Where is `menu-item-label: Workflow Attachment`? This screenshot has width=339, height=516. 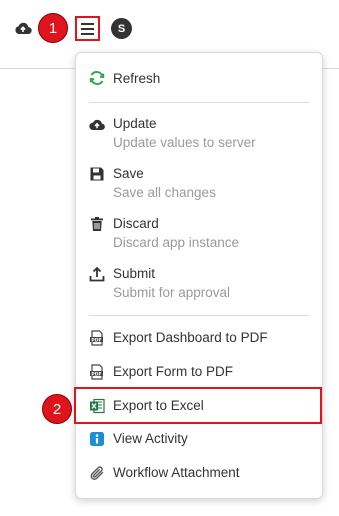 menu-item-label: Workflow Attachment is located at coordinates (176, 472).